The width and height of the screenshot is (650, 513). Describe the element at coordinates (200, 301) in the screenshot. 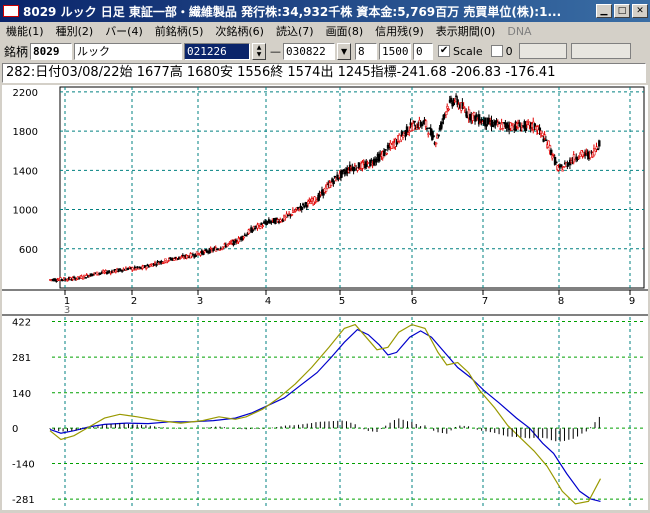

I see `x-tick-label-3: 3` at that location.